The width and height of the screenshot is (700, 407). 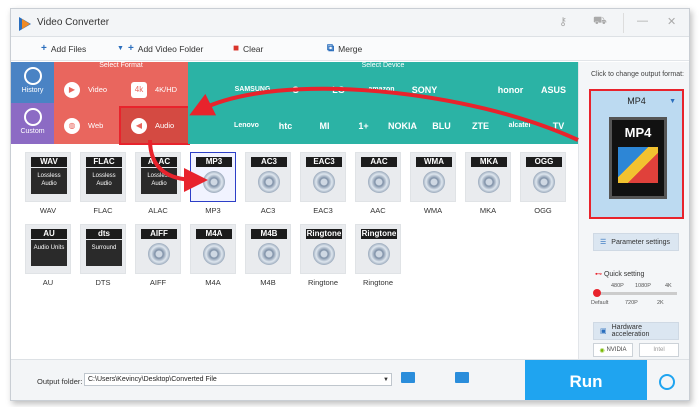 What do you see at coordinates (667, 382) in the screenshot?
I see `alarm-clock-icon` at bounding box center [667, 382].